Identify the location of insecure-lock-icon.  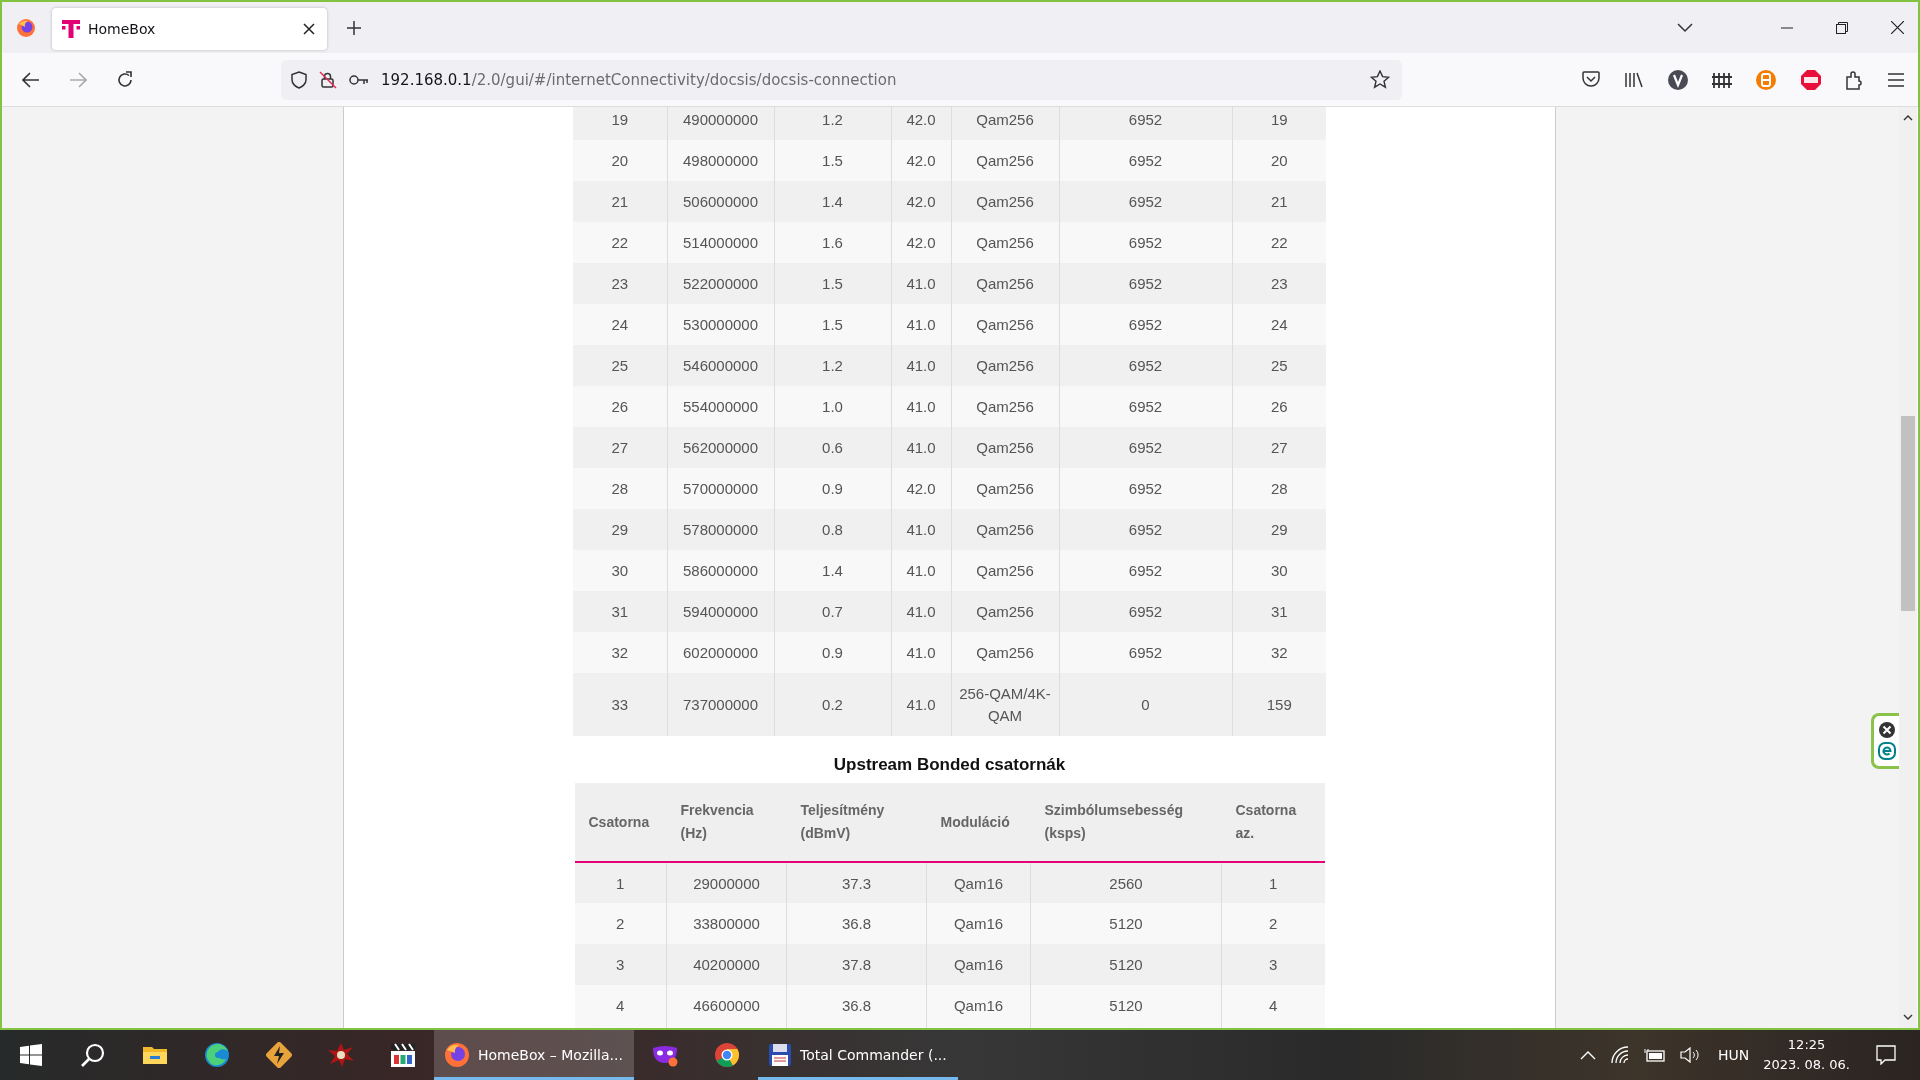
(328, 79).